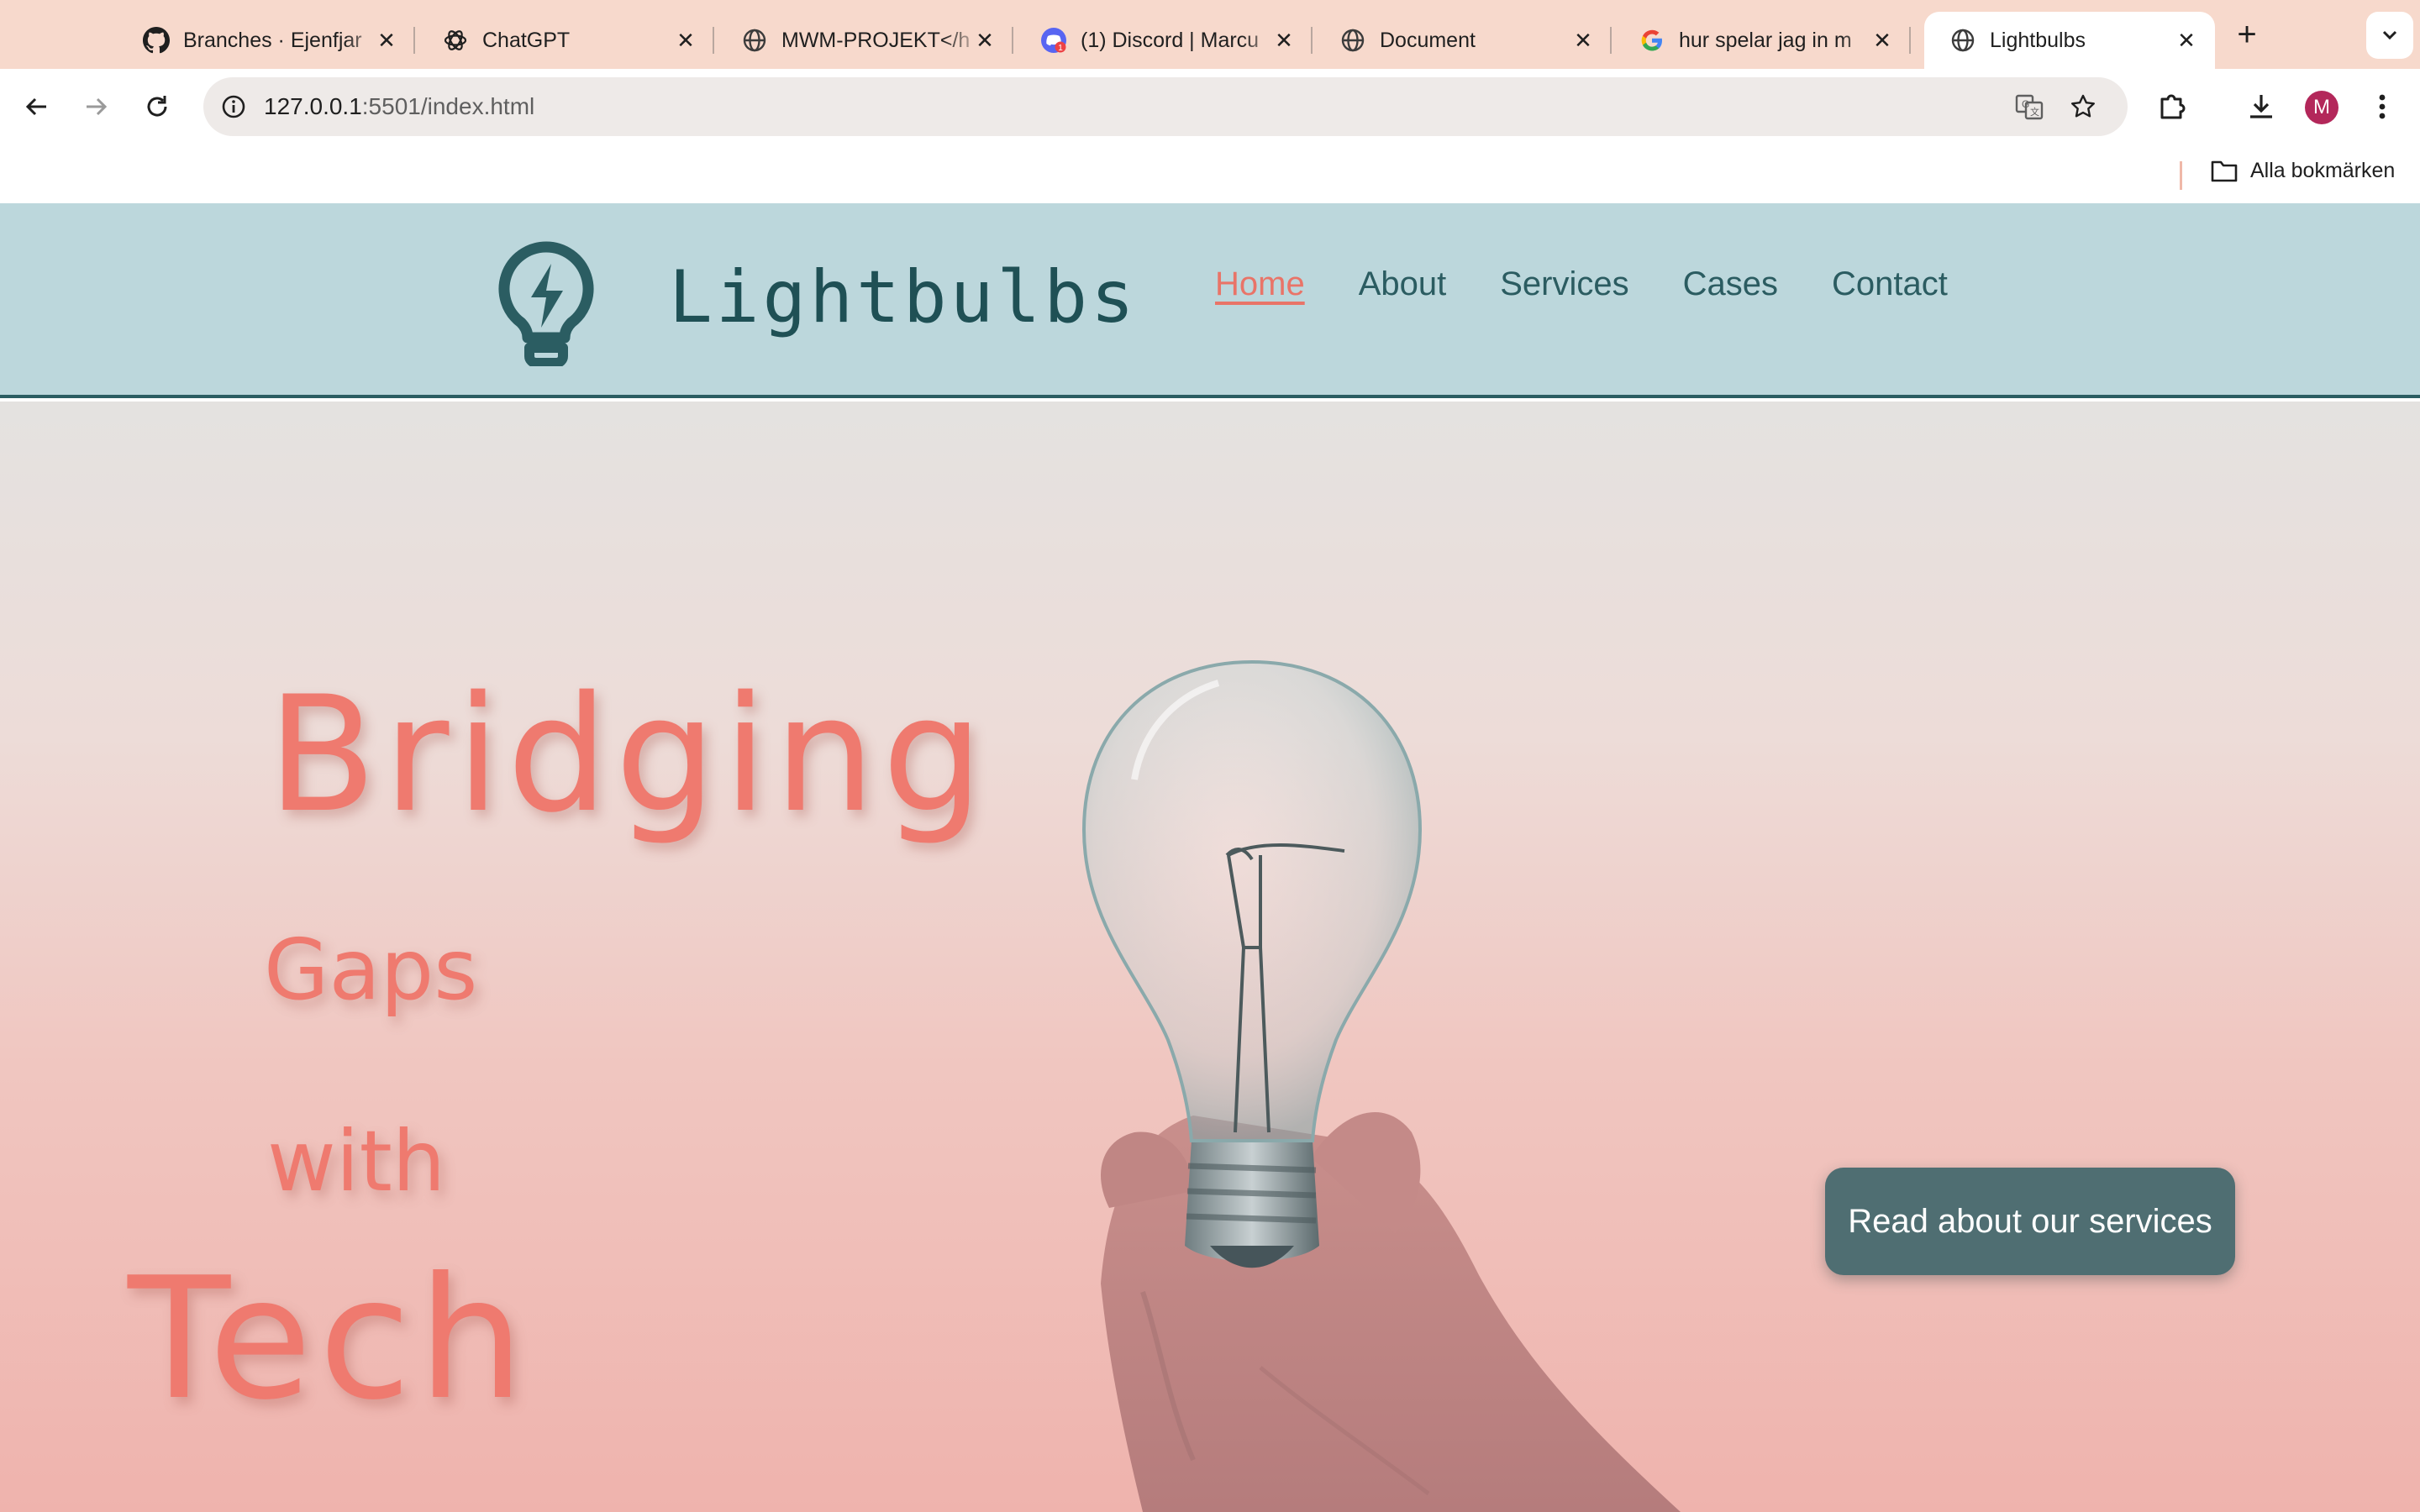  I want to click on hero-word-tech: Tech, so click(329, 1339).